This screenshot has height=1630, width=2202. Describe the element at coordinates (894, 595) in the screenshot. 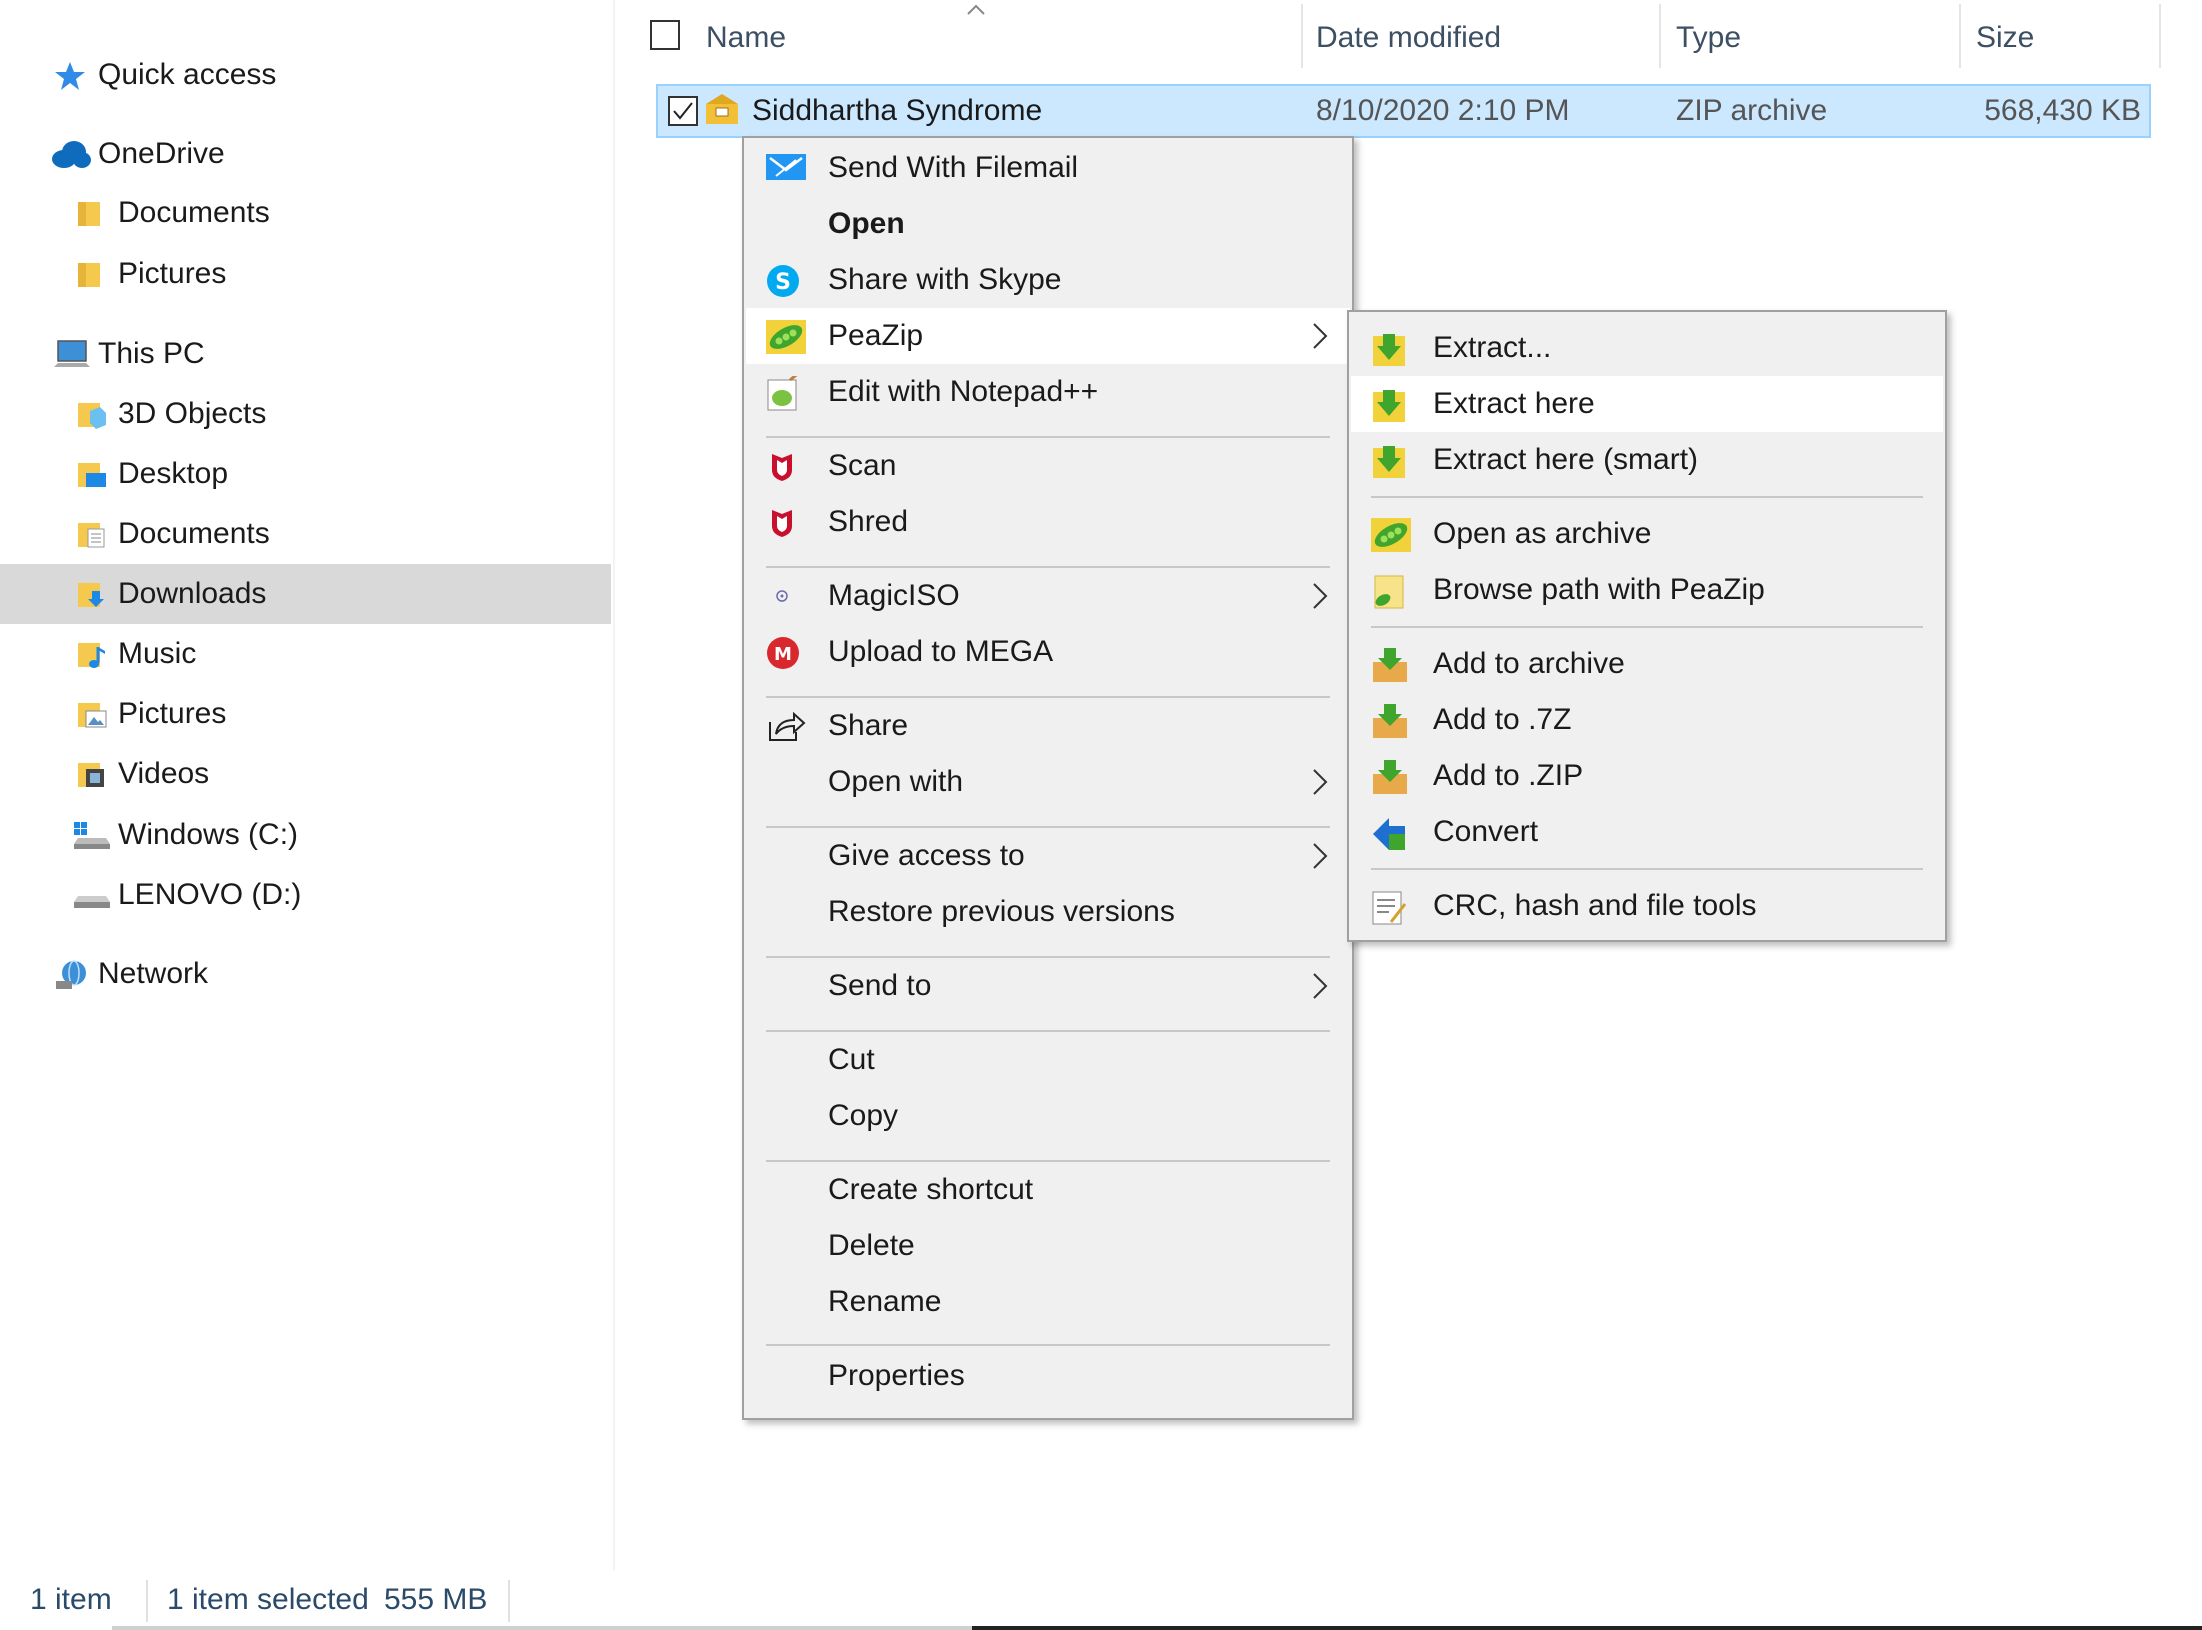

I see `menu-item-label: MagicISO` at that location.